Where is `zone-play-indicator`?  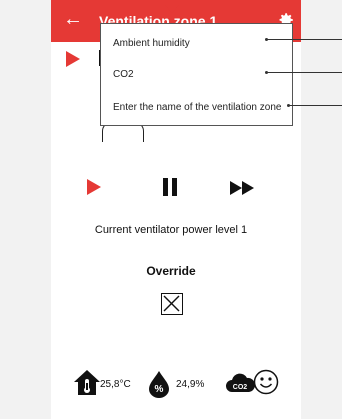
zone-play-indicator is located at coordinates (73, 59).